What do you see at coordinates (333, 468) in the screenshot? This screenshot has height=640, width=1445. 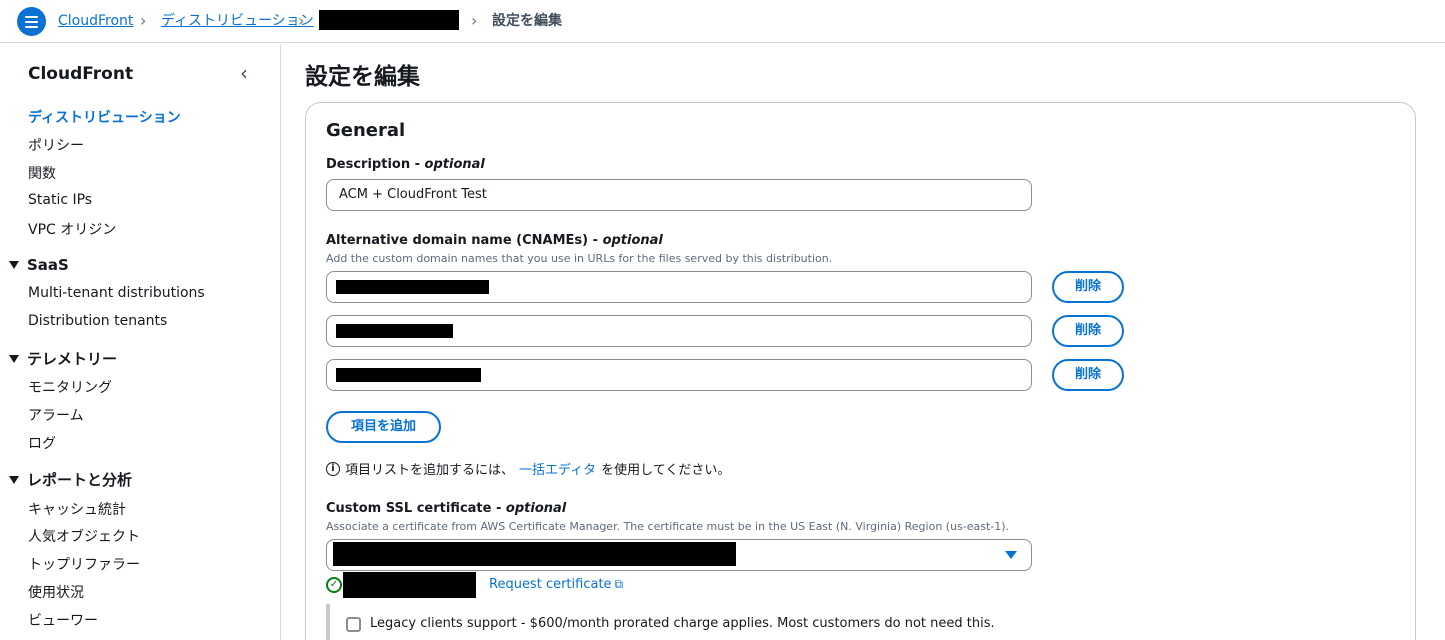 I see `info-icon: i` at bounding box center [333, 468].